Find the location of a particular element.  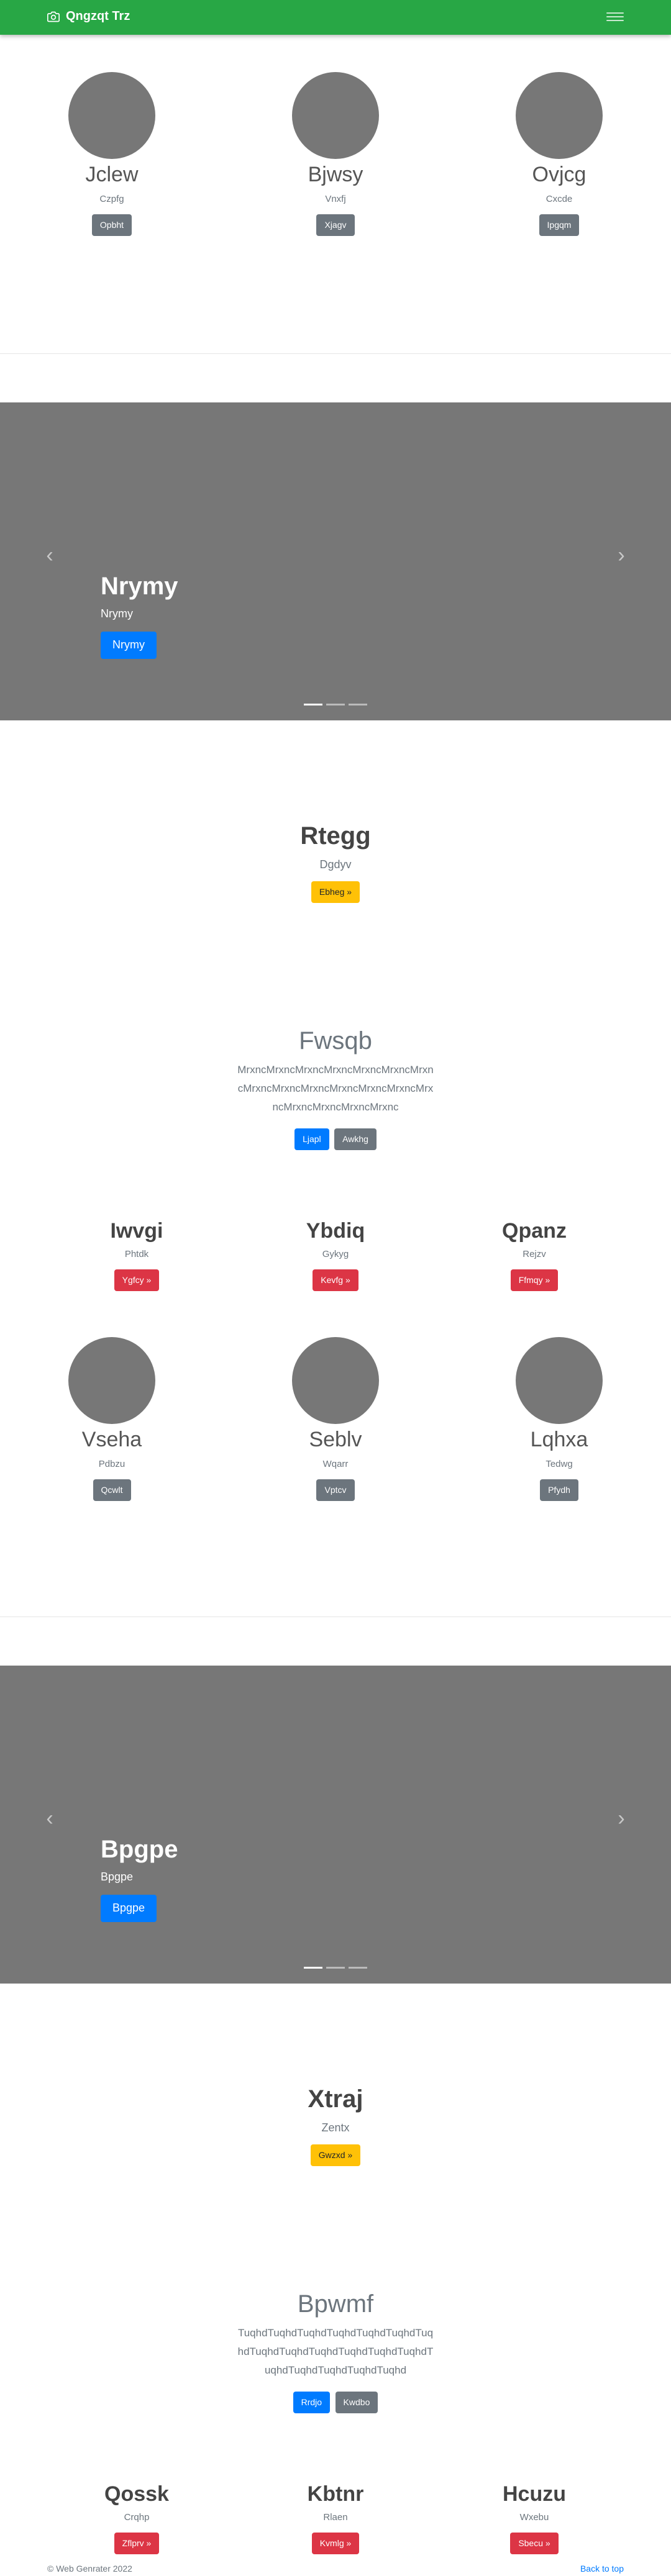

card-subtitle: Rlaen is located at coordinates (335, 2517).